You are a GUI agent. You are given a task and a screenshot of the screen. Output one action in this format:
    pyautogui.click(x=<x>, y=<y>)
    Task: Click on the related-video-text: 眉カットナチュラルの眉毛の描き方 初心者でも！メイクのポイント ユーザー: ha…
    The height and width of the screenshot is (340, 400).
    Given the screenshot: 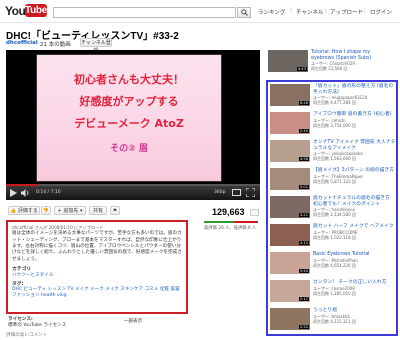 What is the action you would take?
    pyautogui.click(x=354, y=206)
    